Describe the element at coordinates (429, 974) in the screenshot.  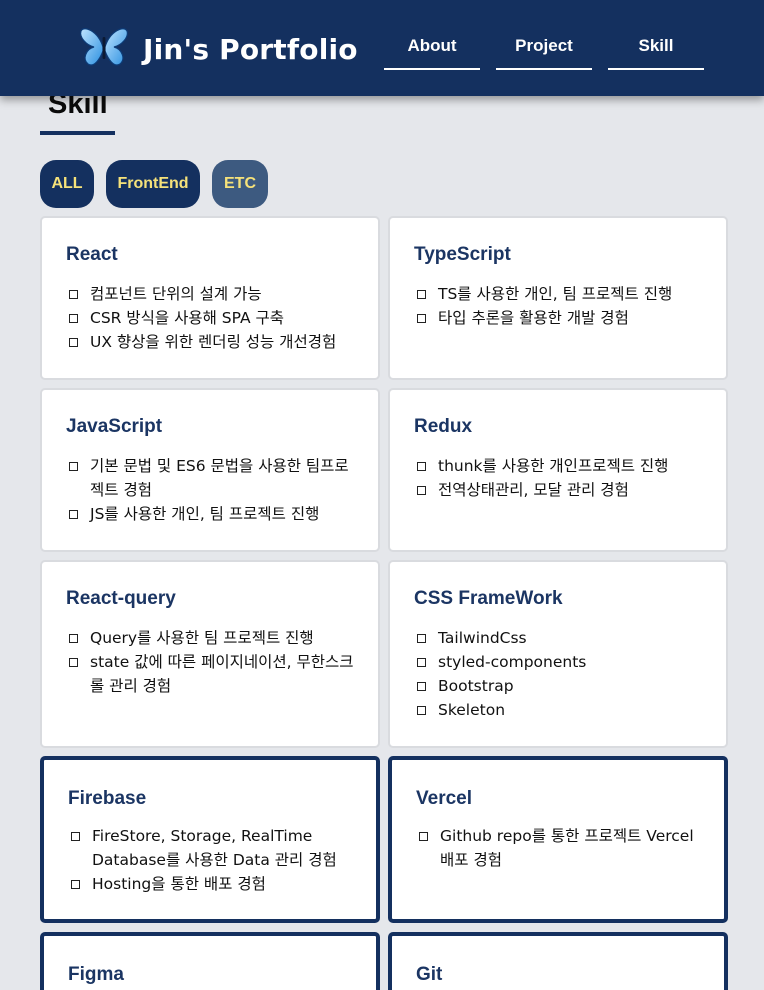
I see `skill-card-title: Git` at that location.